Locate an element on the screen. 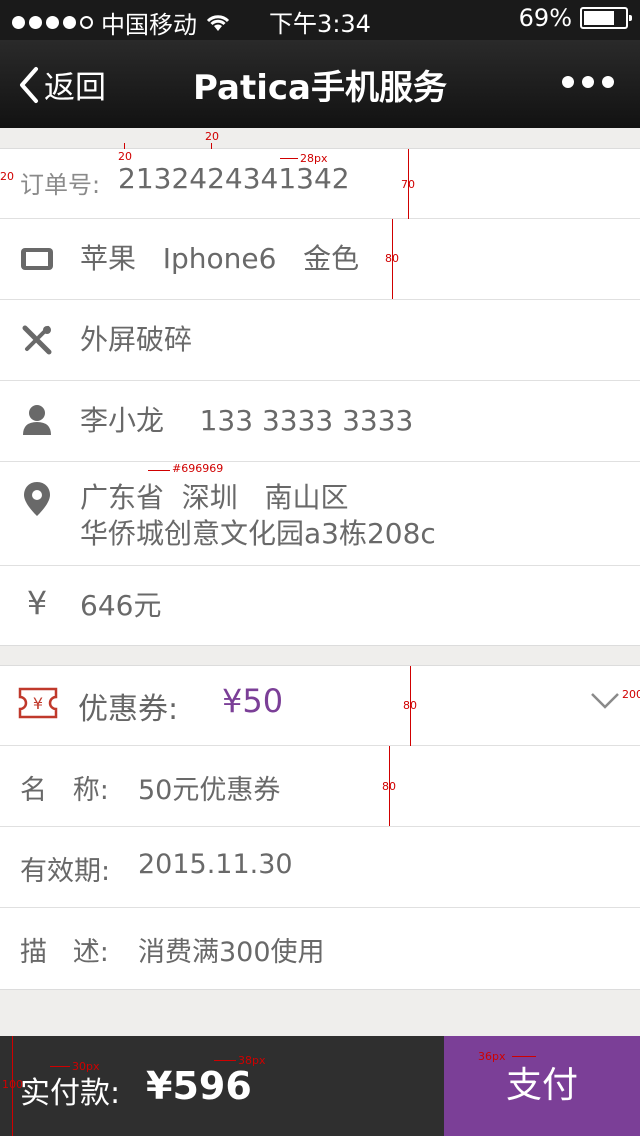 The height and width of the screenshot is (1136, 640). chevron-down-icon is located at coordinates (605, 701).